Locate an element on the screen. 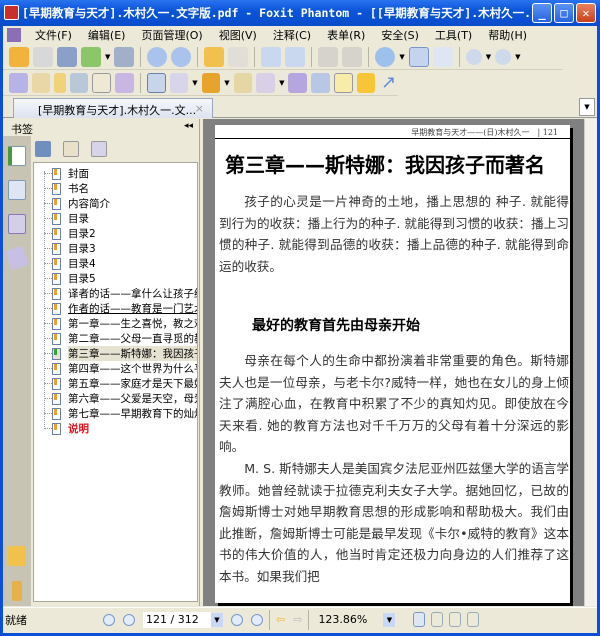  next-page-icon is located at coordinates (181, 56).